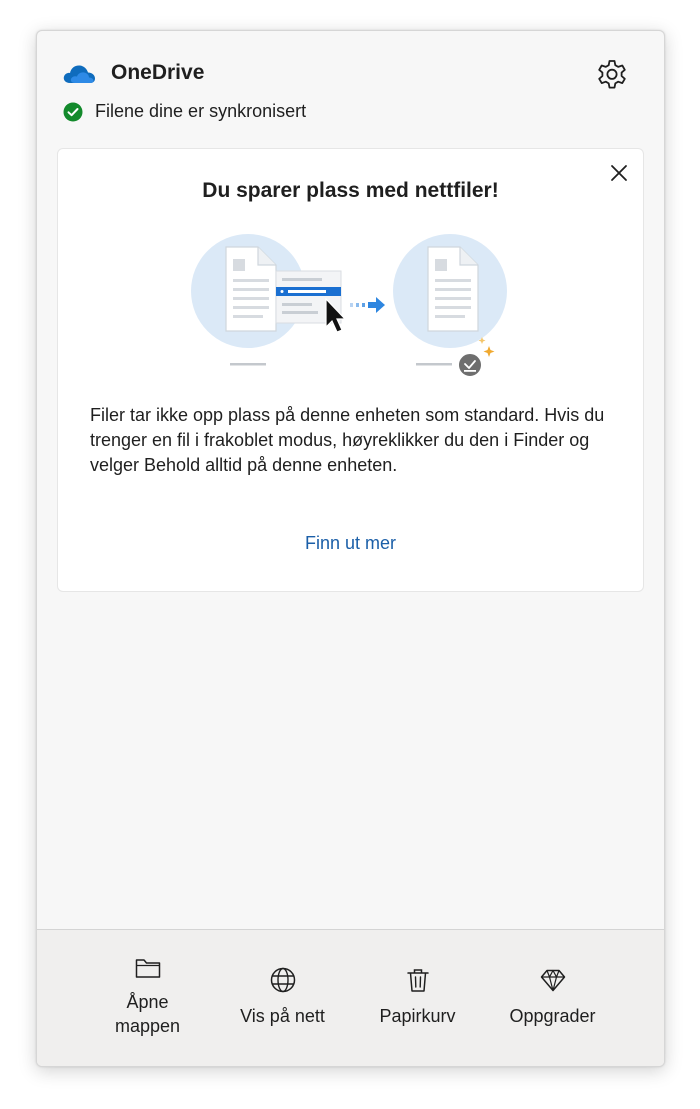 The image size is (700, 1109). I want to click on upgrade-button: Oppgrader, so click(552, 998).